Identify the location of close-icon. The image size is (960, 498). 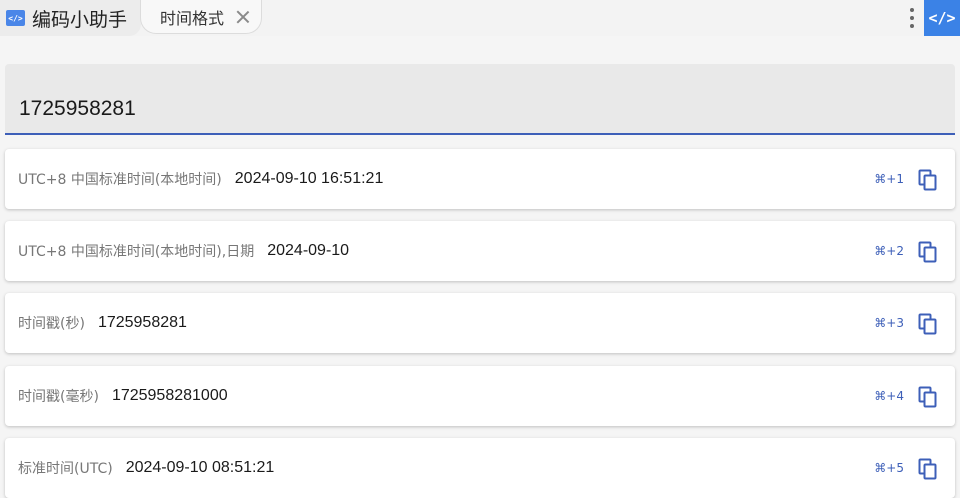
(243, 17).